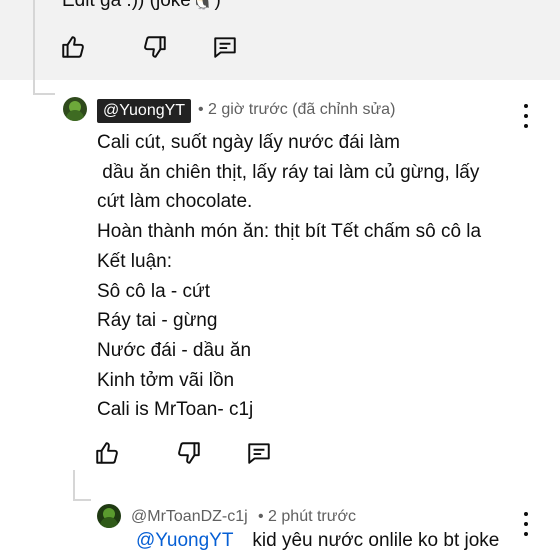 This screenshot has height=560, width=560. I want to click on comment-line: cứt làm chocolate., so click(175, 202).